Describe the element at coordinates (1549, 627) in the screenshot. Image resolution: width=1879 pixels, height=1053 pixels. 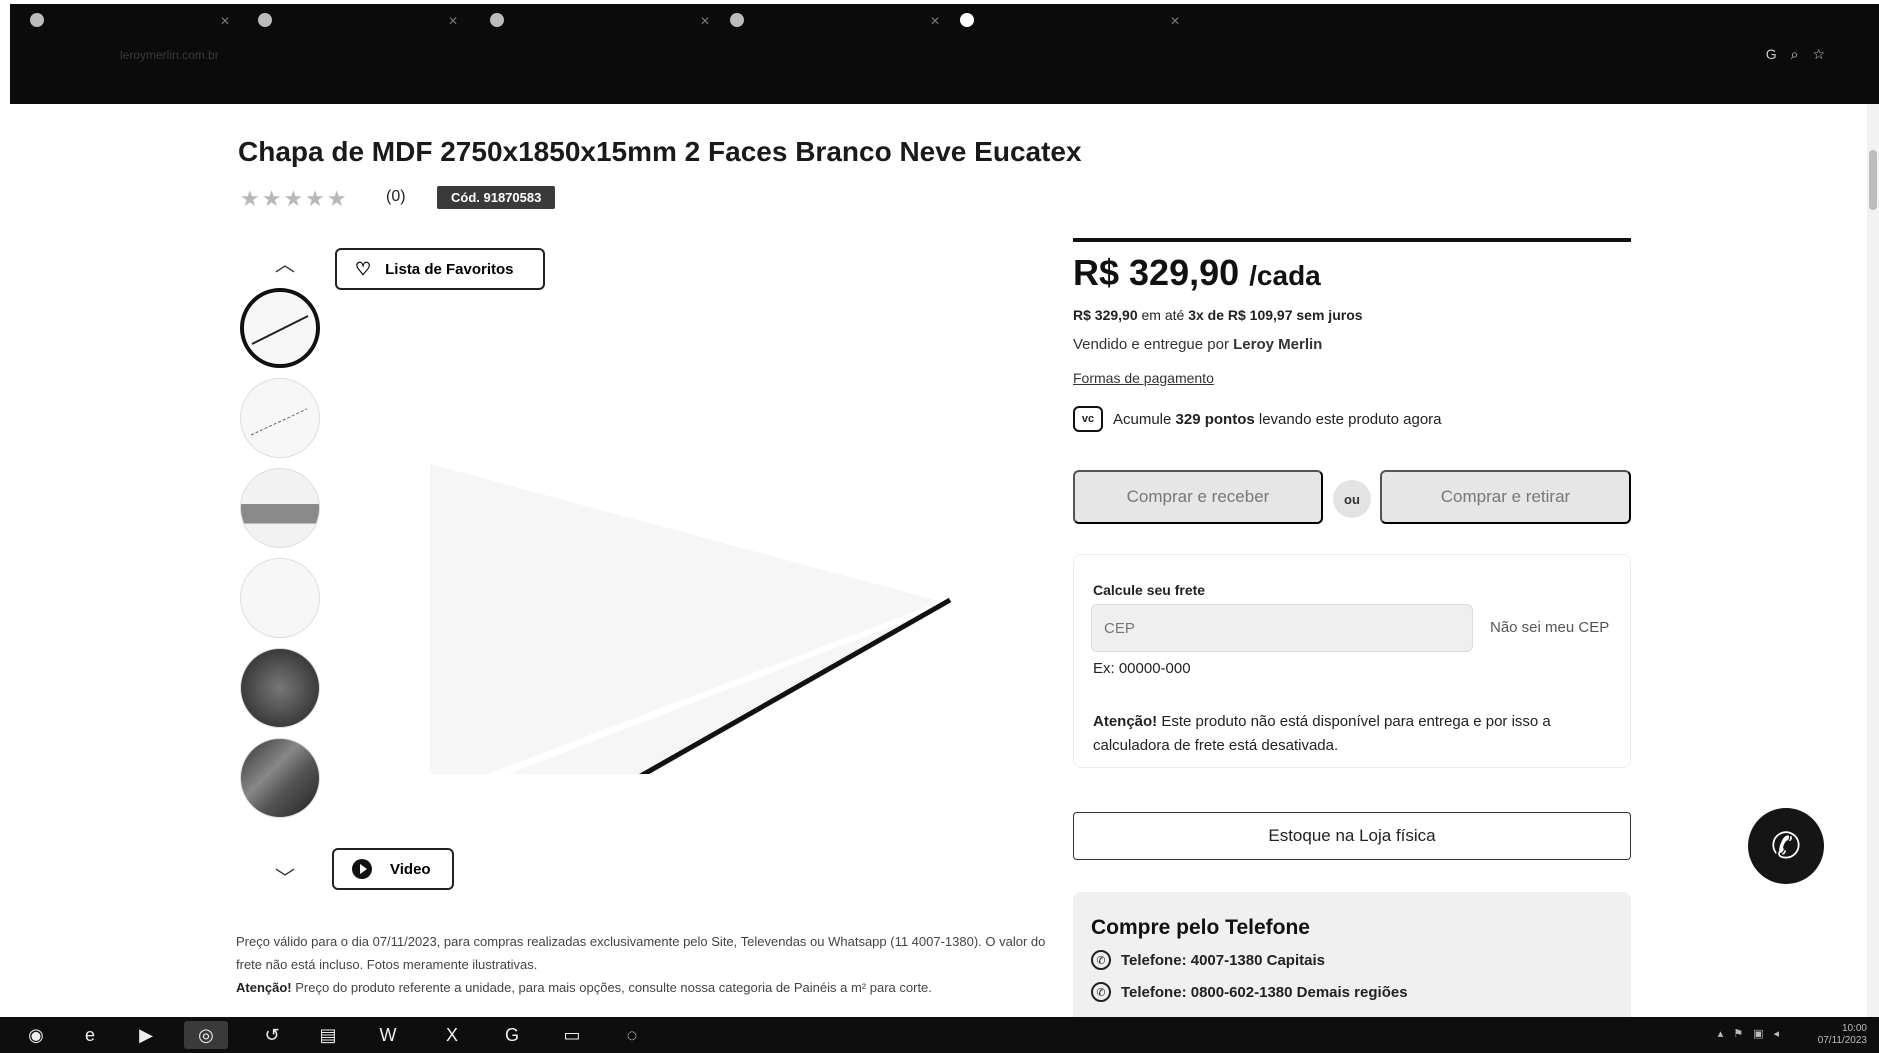
I see `unknown-cep-link: Não sei meu CEP` at that location.